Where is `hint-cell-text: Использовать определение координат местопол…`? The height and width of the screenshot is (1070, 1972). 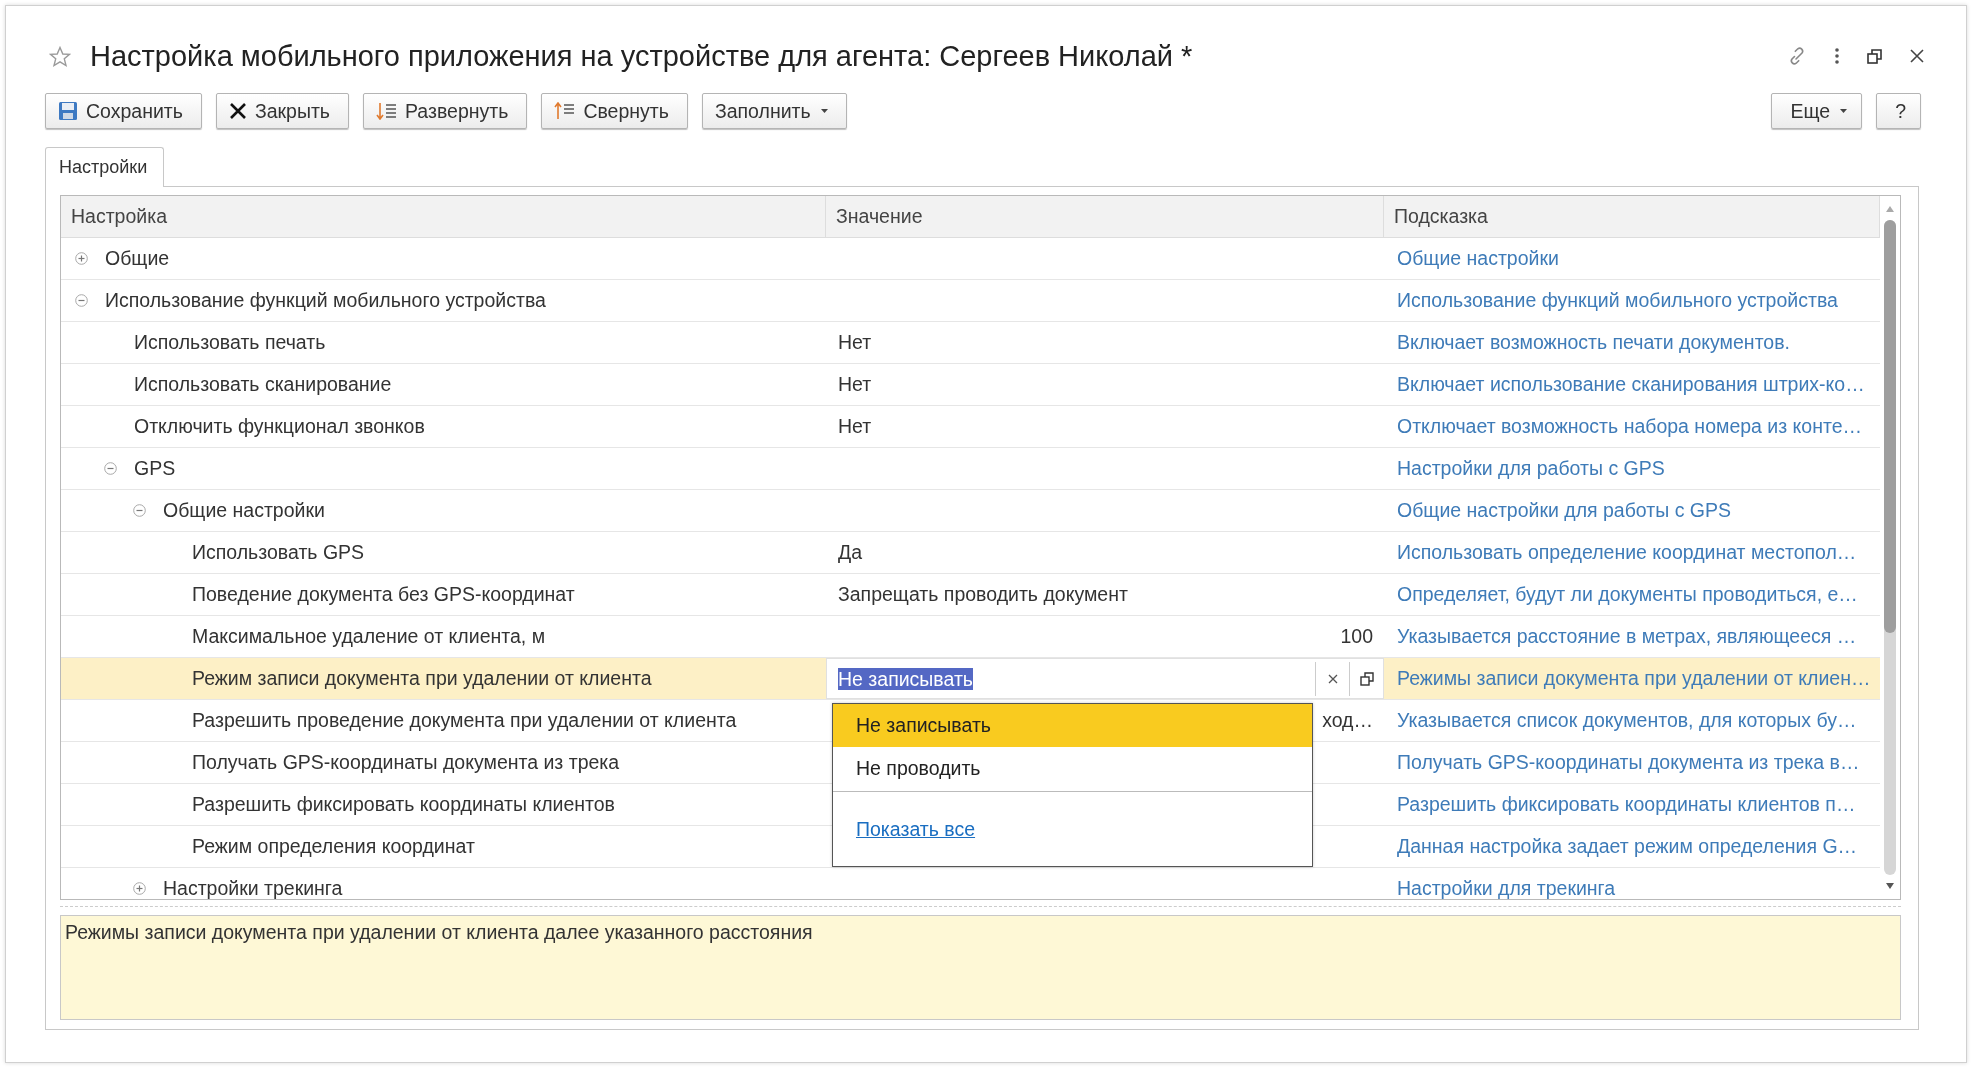
hint-cell-text: Использовать определение координат местопол… is located at coordinates (1627, 552).